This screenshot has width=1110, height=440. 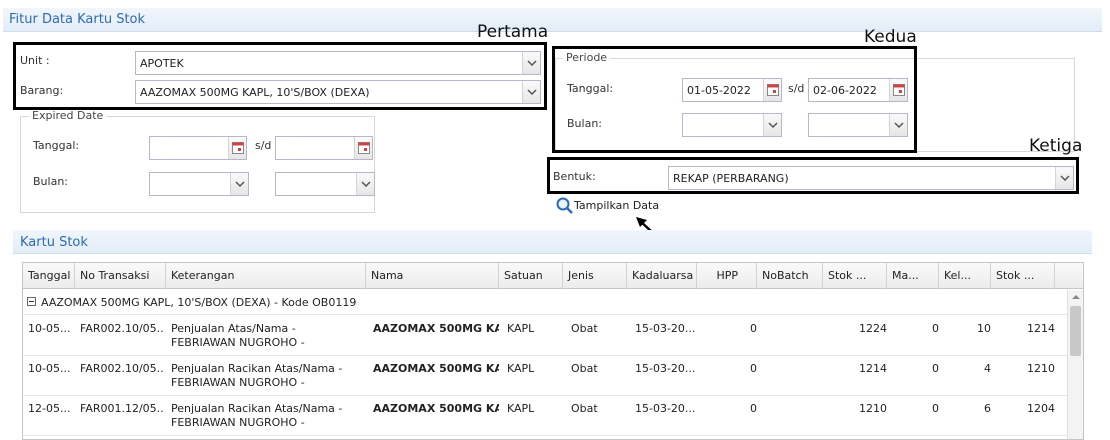 I want to click on col-header-tanggal: Tanggal, so click(x=49, y=276).